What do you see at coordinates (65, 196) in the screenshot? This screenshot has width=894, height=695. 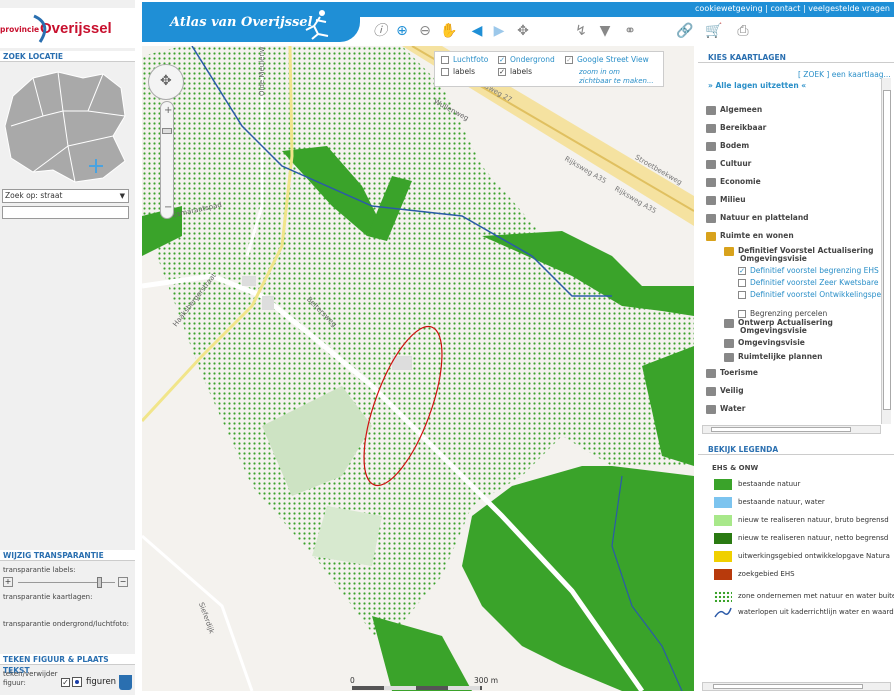 I see `zoek-select: Zoek op: straat ▼` at bounding box center [65, 196].